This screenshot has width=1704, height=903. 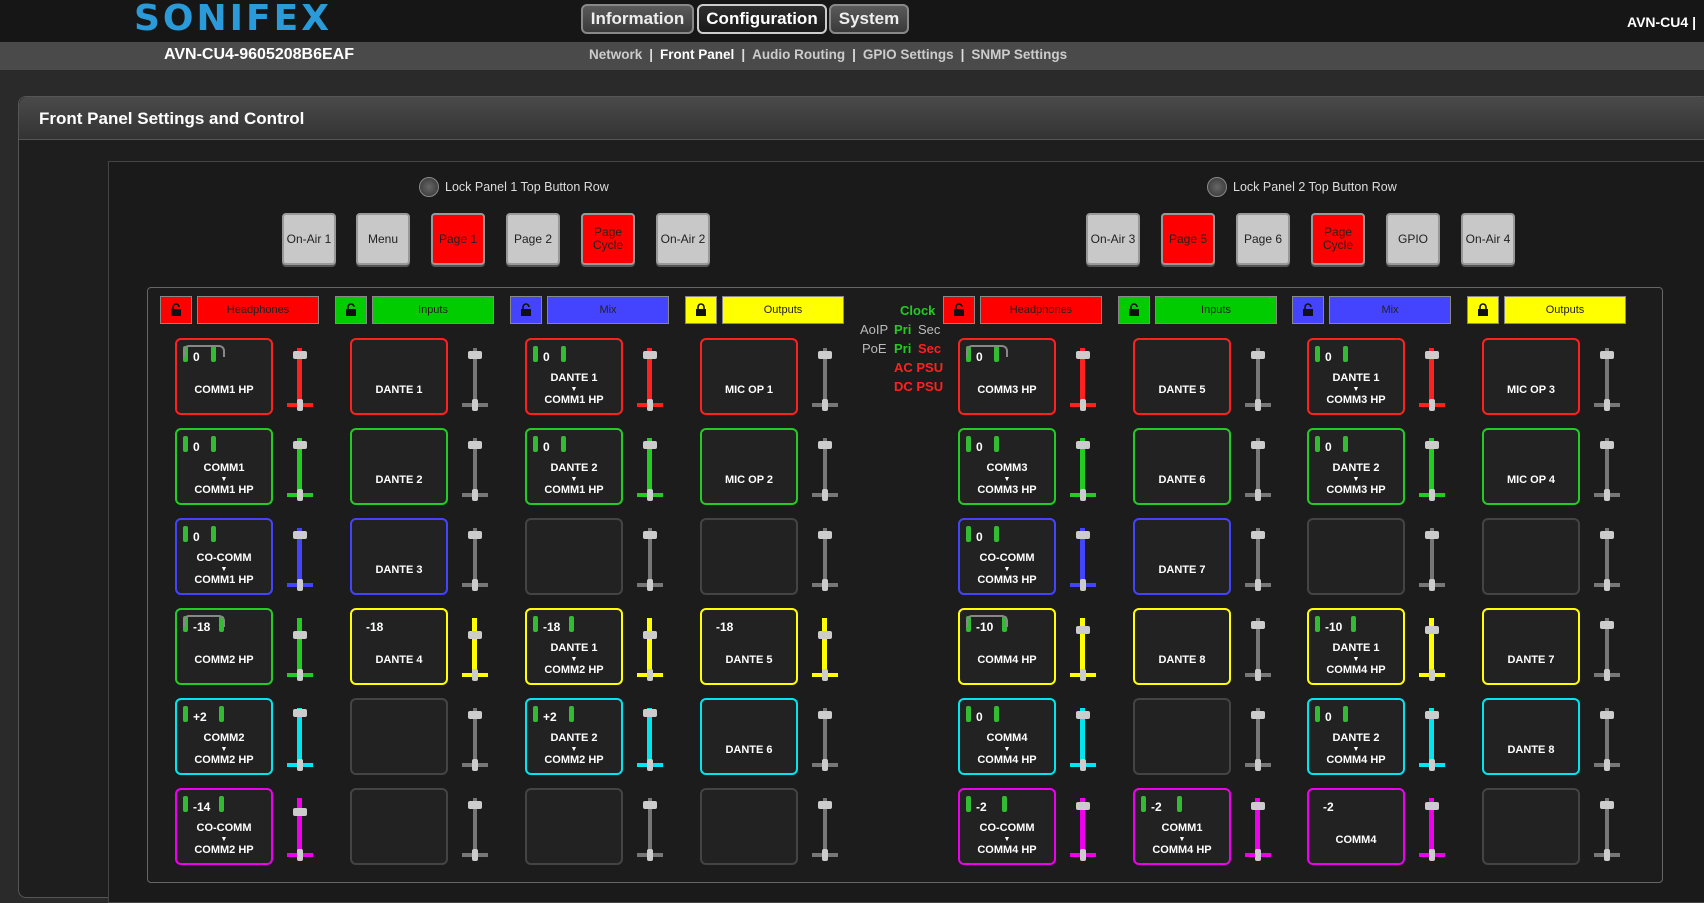 I want to click on fader-c5-r6, so click(x=1083, y=828).